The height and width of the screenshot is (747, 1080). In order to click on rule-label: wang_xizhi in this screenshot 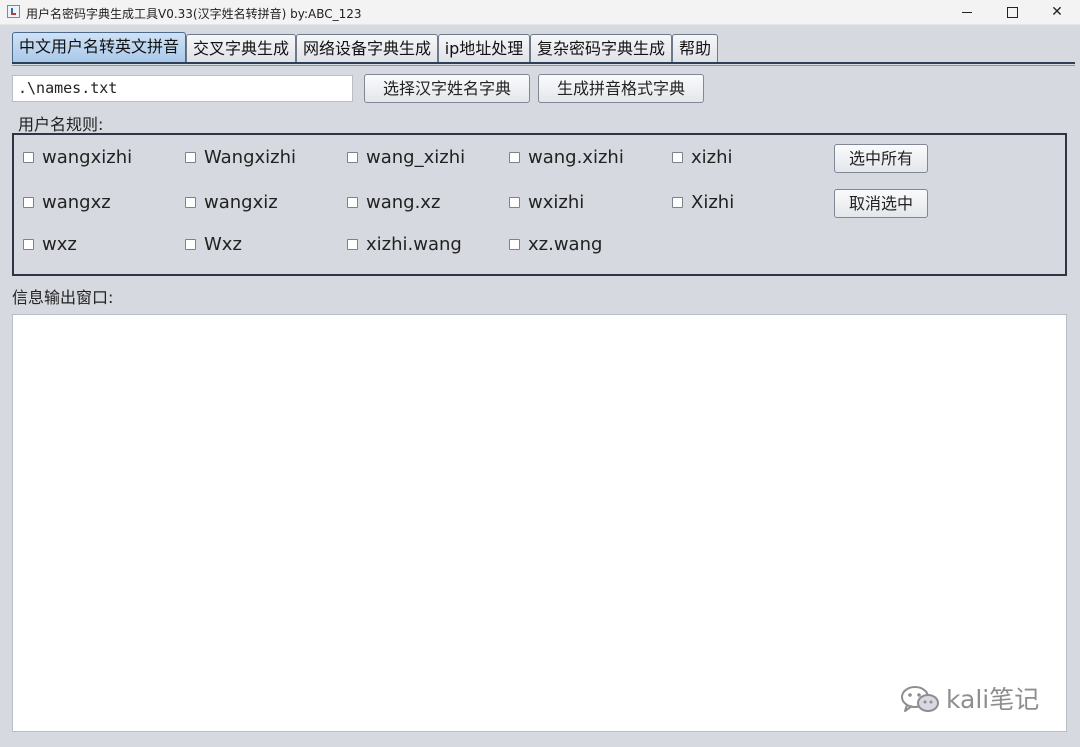, I will do `click(416, 157)`.